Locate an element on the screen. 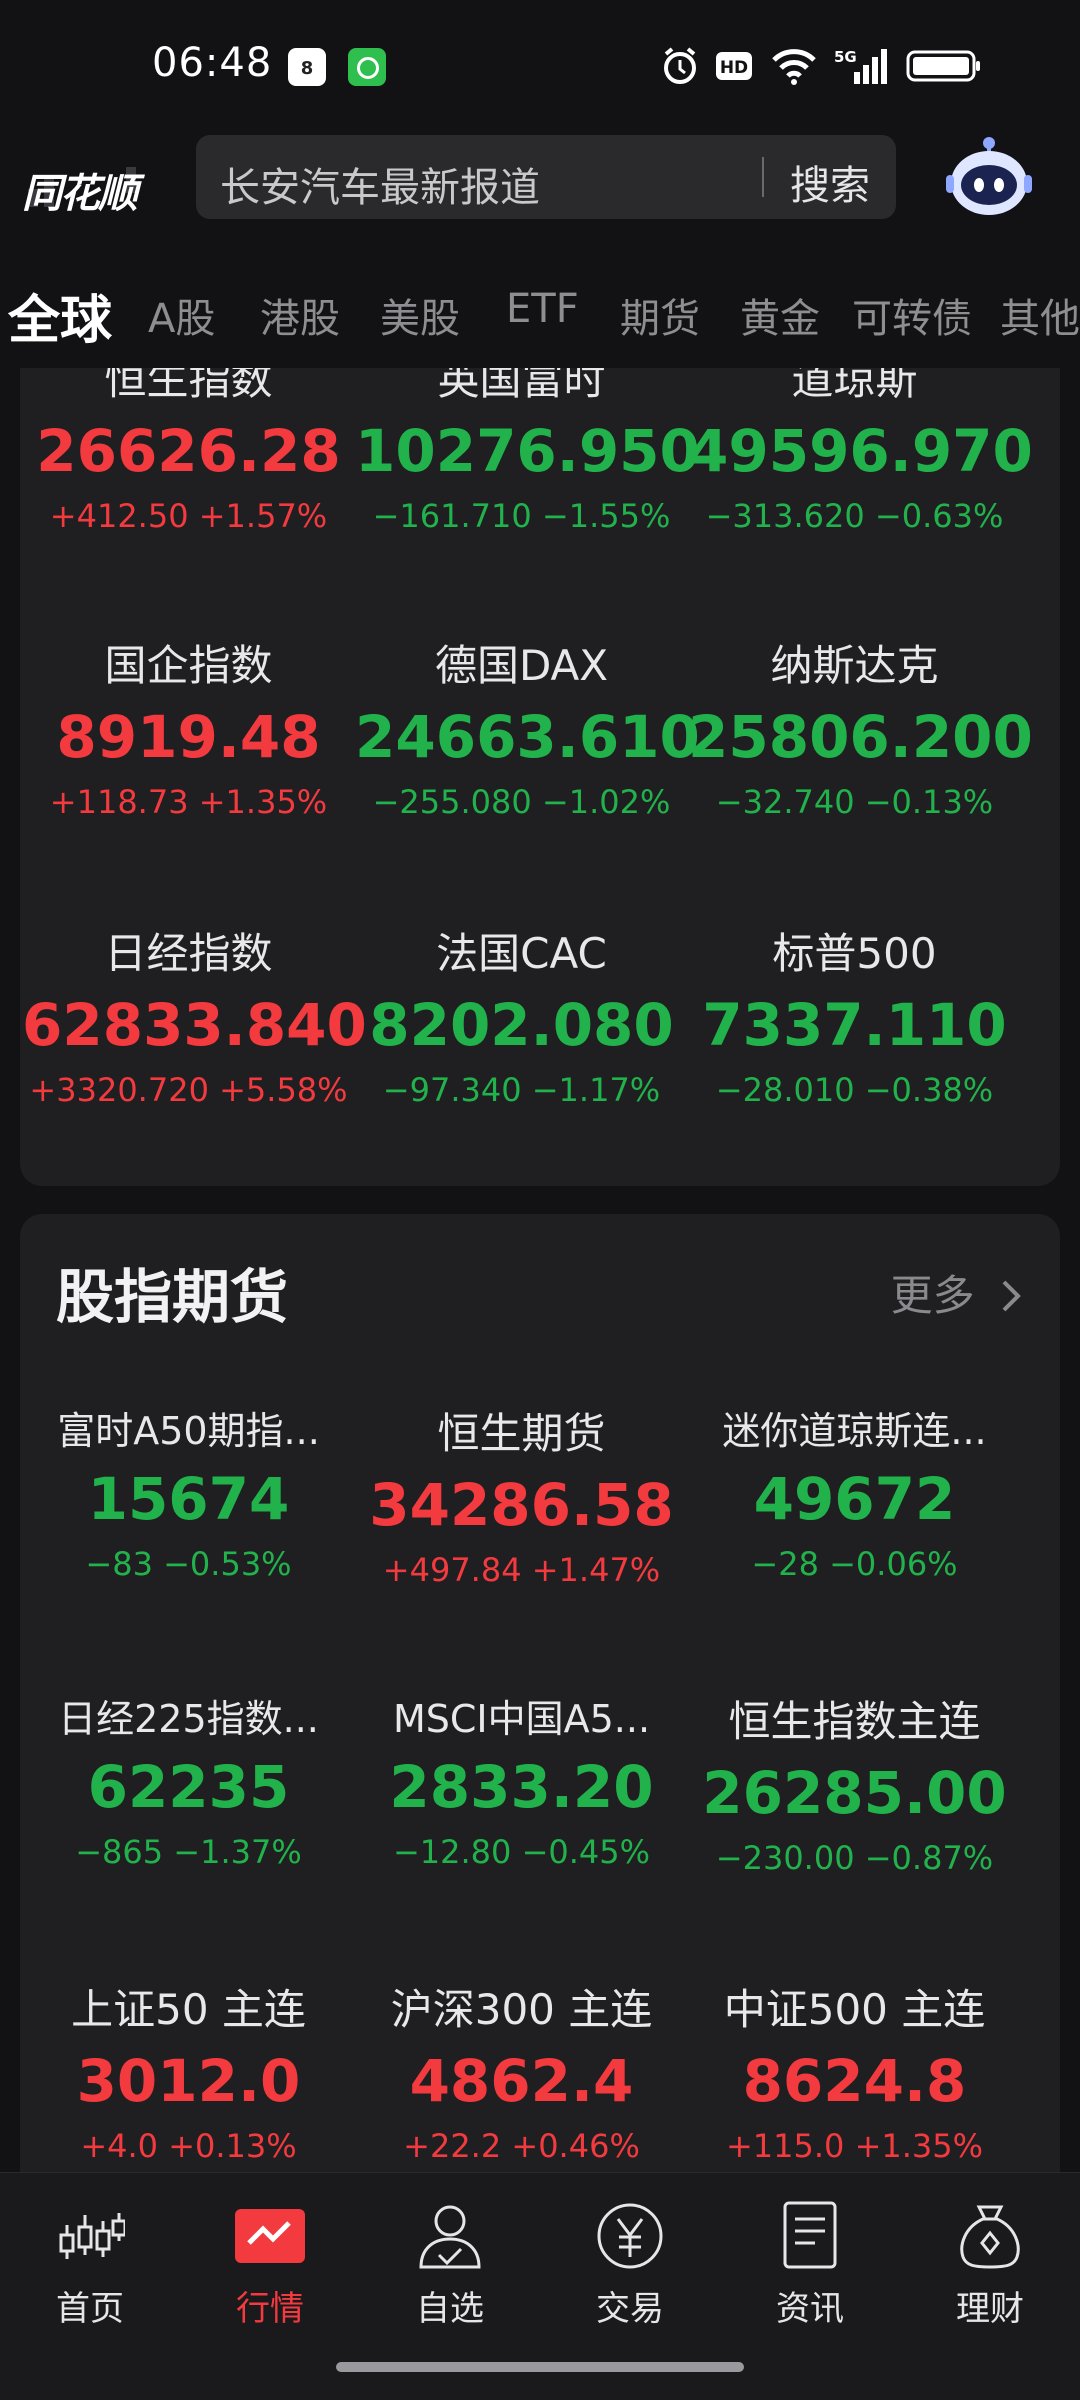  alarm-icon is located at coordinates (680, 65).